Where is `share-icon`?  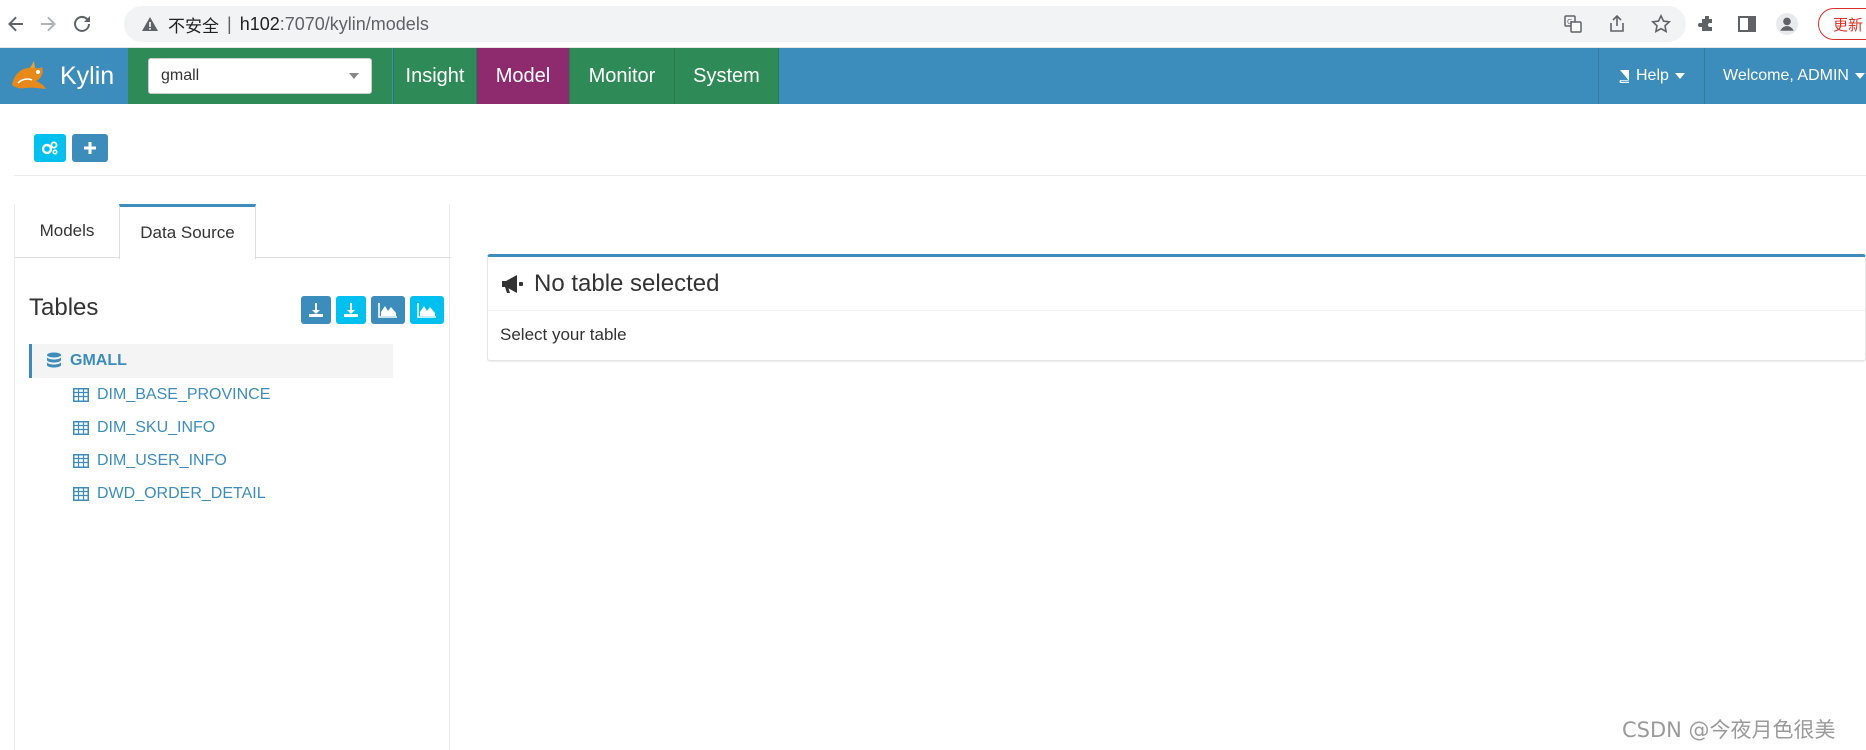
share-icon is located at coordinates (1617, 24).